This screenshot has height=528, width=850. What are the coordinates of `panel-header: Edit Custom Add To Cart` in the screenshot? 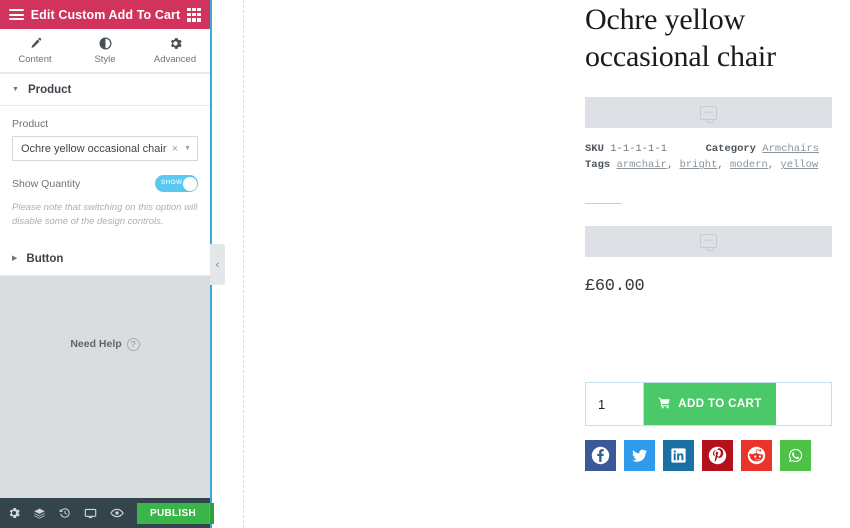 It's located at (105, 14).